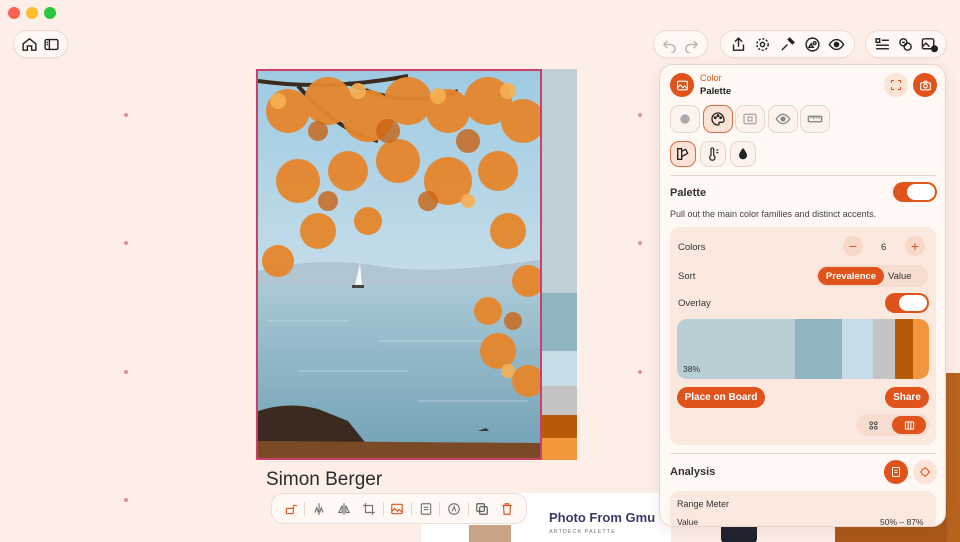  Describe the element at coordinates (915, 192) in the screenshot. I see `palette-toggle` at that location.